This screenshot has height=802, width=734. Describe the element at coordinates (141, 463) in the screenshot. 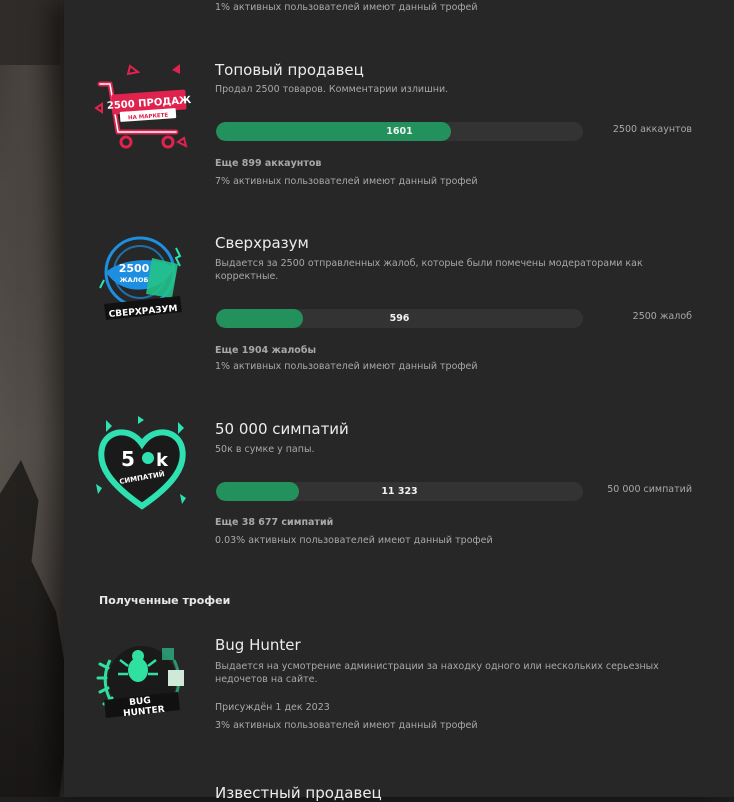

I see `heart-icon: 5 k СИМПАТИЙ` at that location.